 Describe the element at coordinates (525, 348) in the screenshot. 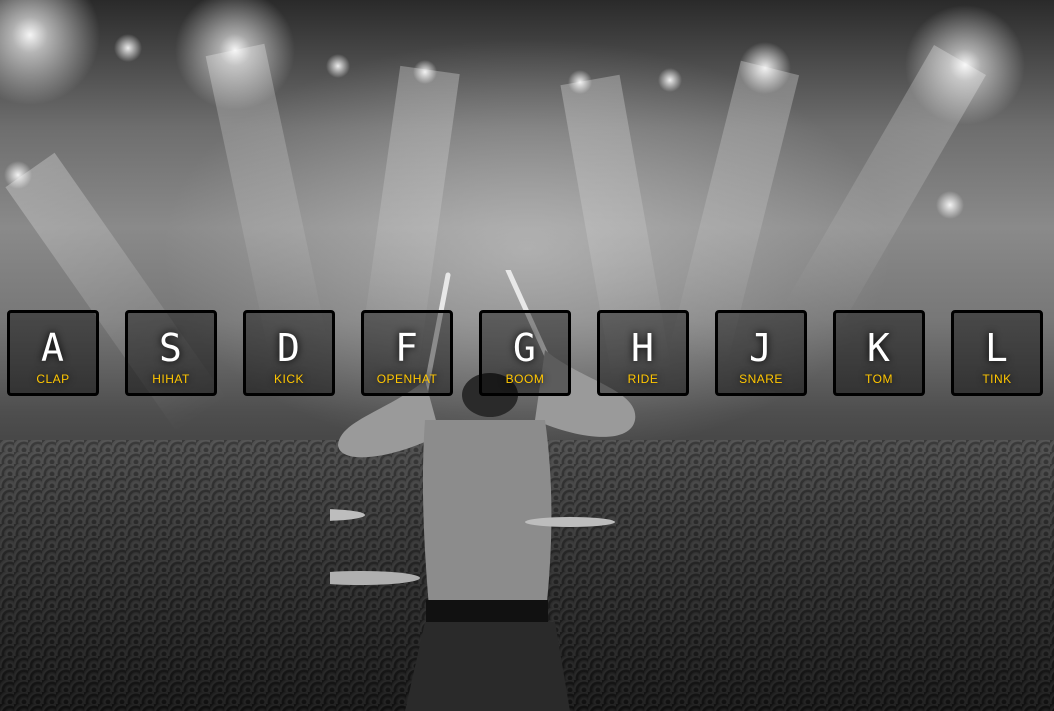

I see `key-letter: G` at that location.